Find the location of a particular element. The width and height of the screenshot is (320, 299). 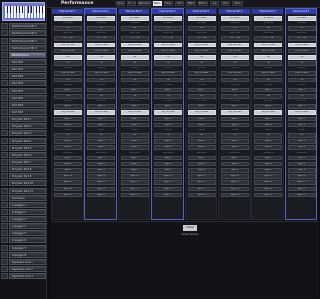

sidebar-item-label: Program Part 2 is located at coordinates (27, 126).